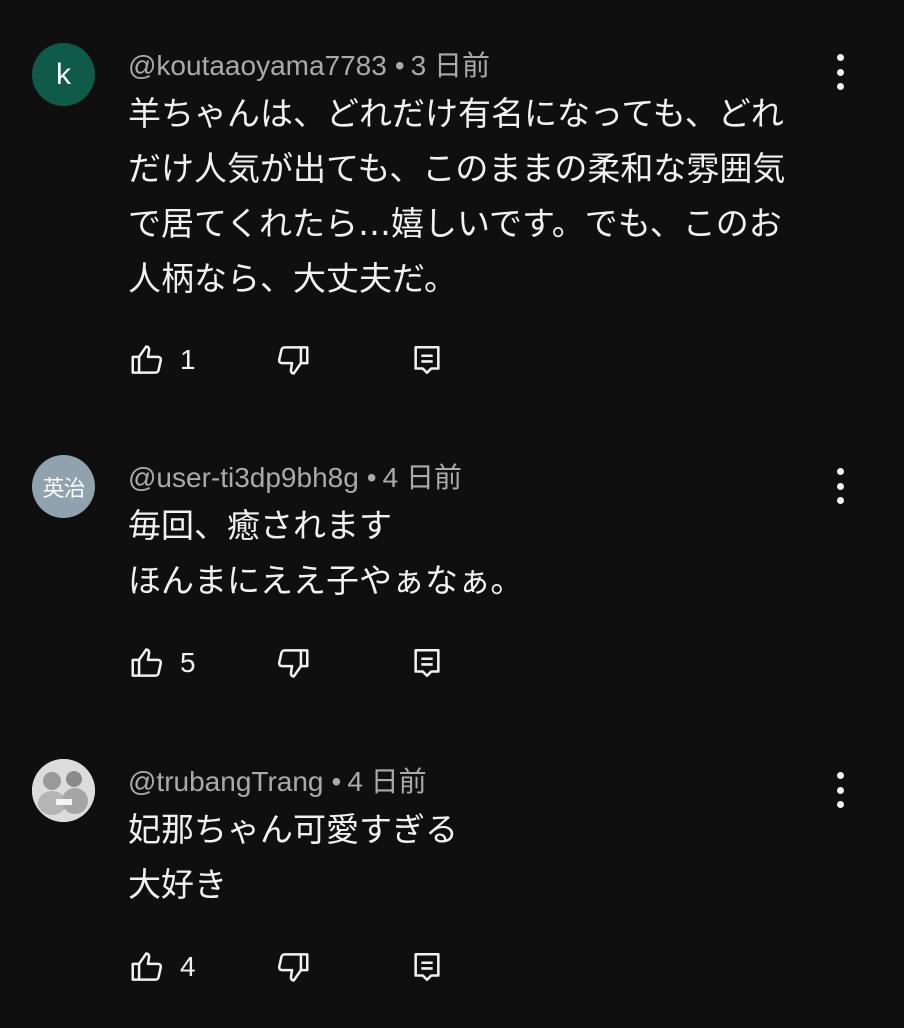 This screenshot has width=904, height=1028. Describe the element at coordinates (293, 829) in the screenshot. I see `comment-line: 妃那ちゃん可愛すぎる` at that location.